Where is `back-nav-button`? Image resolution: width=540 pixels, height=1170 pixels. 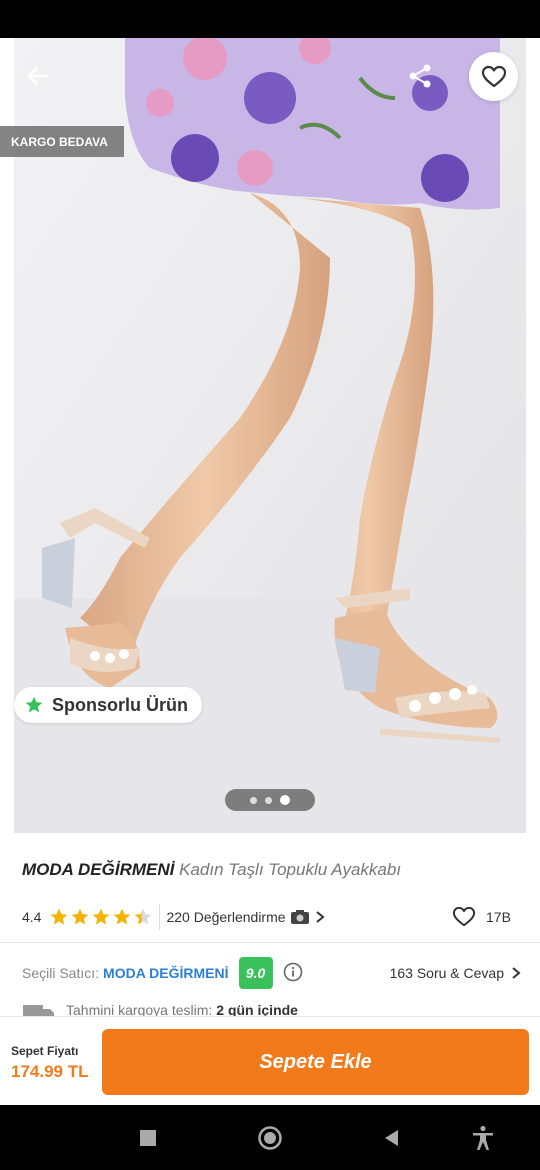
back-nav-button is located at coordinates (391, 1138).